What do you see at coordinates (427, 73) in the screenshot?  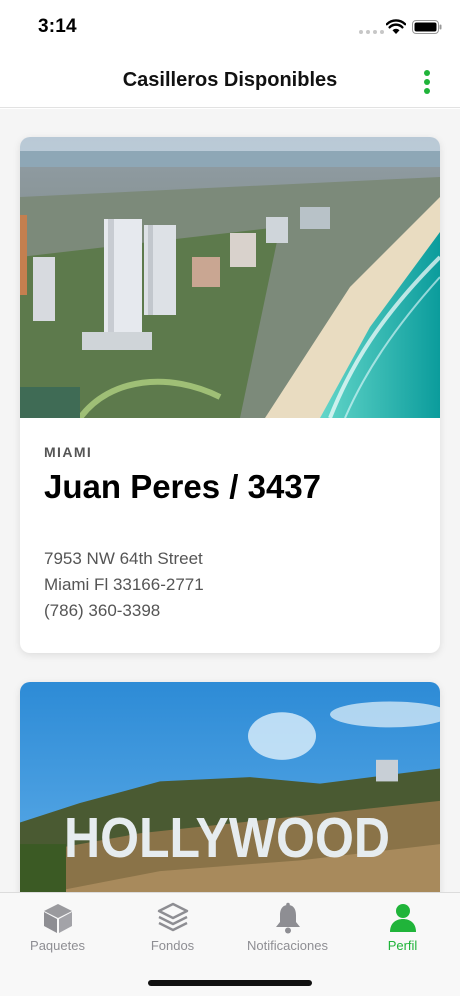 I see `more-vertical-icon` at bounding box center [427, 73].